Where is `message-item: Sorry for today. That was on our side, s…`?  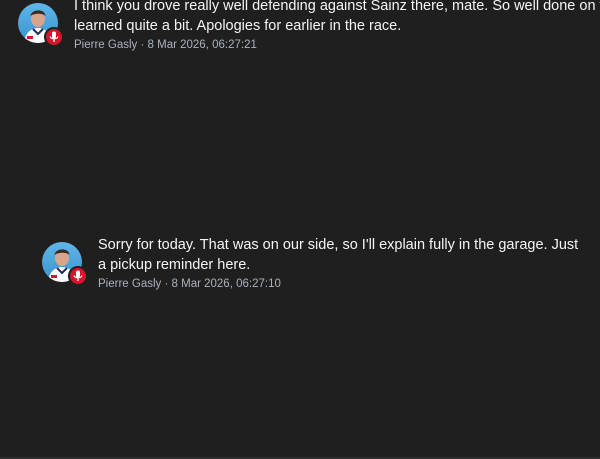
message-item: Sorry for today. That was on our side, s… is located at coordinates (312, 262).